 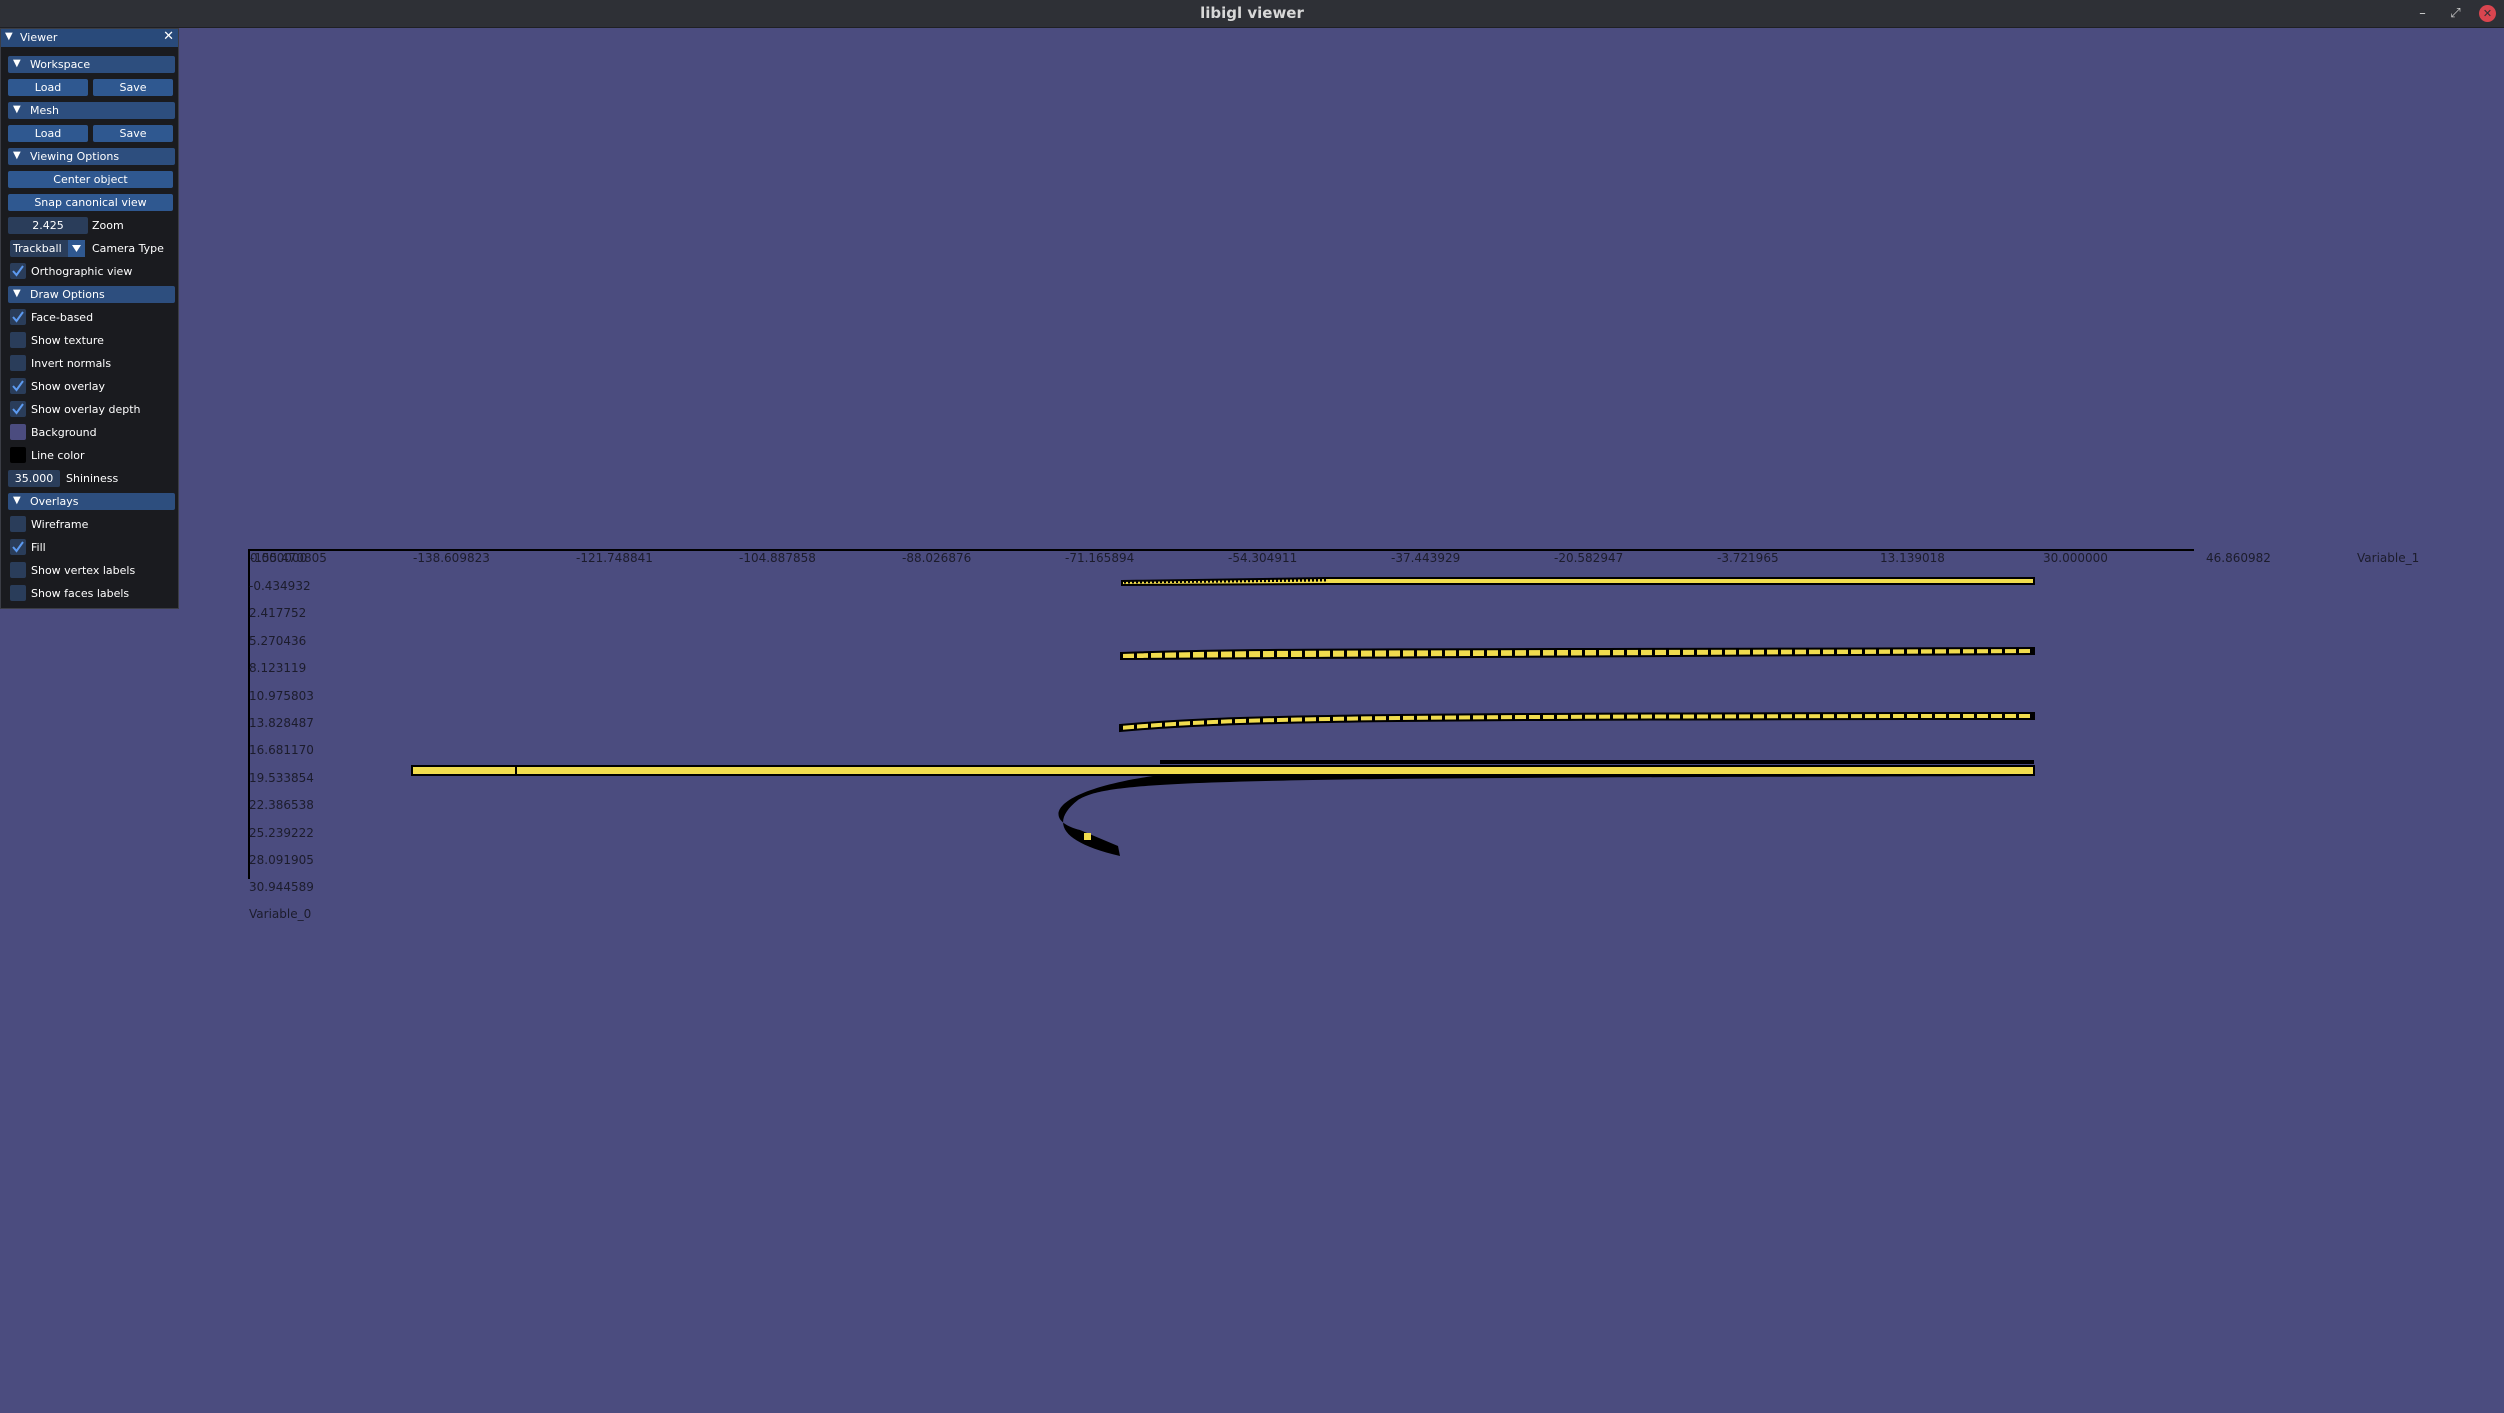 I want to click on fill-checkbox, so click(x=18, y=547).